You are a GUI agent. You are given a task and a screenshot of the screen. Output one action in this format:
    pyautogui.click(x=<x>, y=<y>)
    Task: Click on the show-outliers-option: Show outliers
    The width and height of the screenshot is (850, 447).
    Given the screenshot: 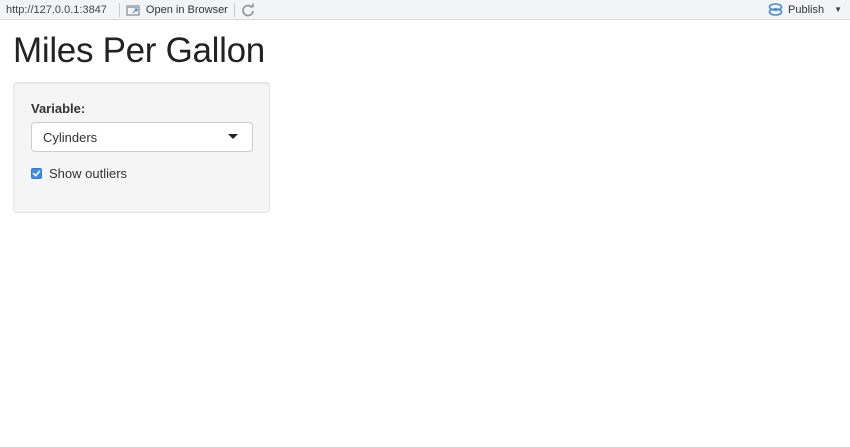 What is the action you would take?
    pyautogui.click(x=79, y=173)
    